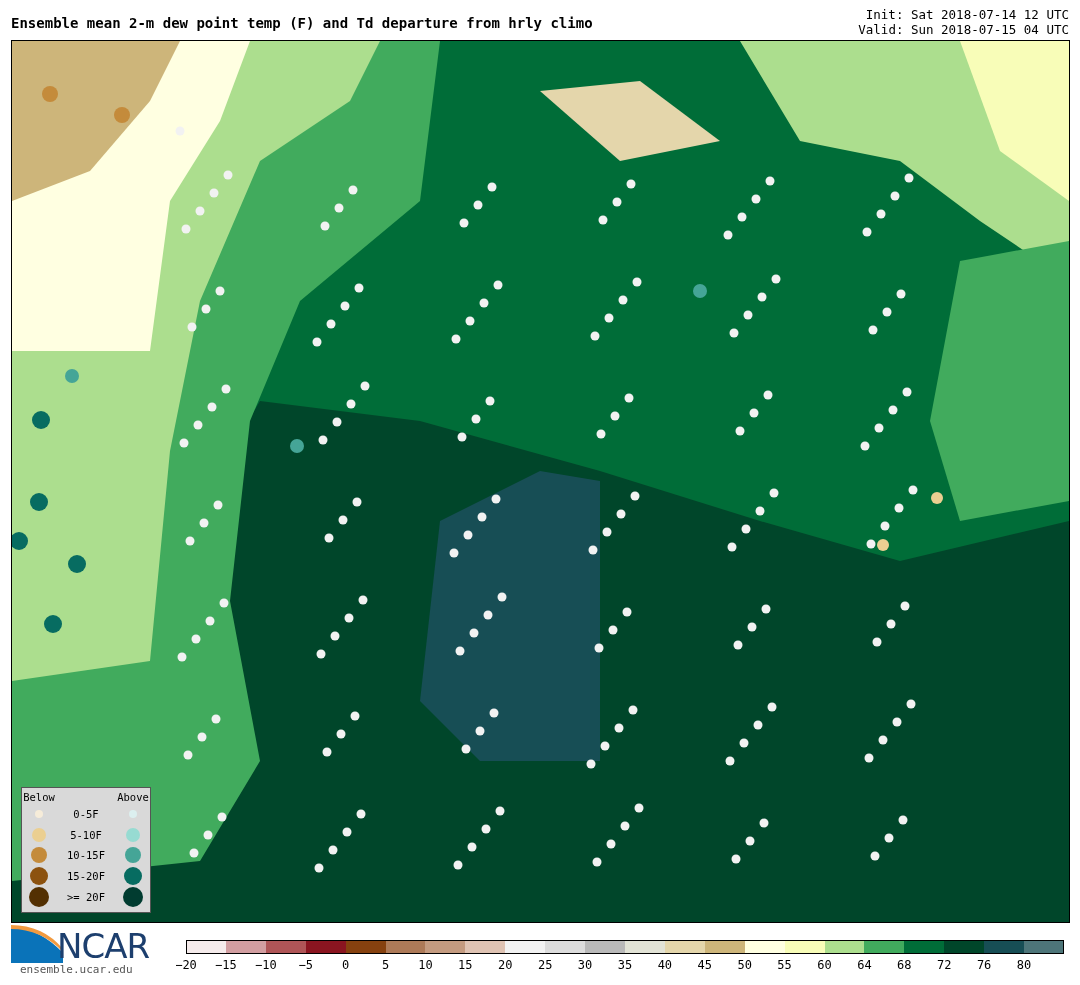  I want to click on valid-time: Valid: Sun 2018-07-15 04 UTC, so click(963, 29).